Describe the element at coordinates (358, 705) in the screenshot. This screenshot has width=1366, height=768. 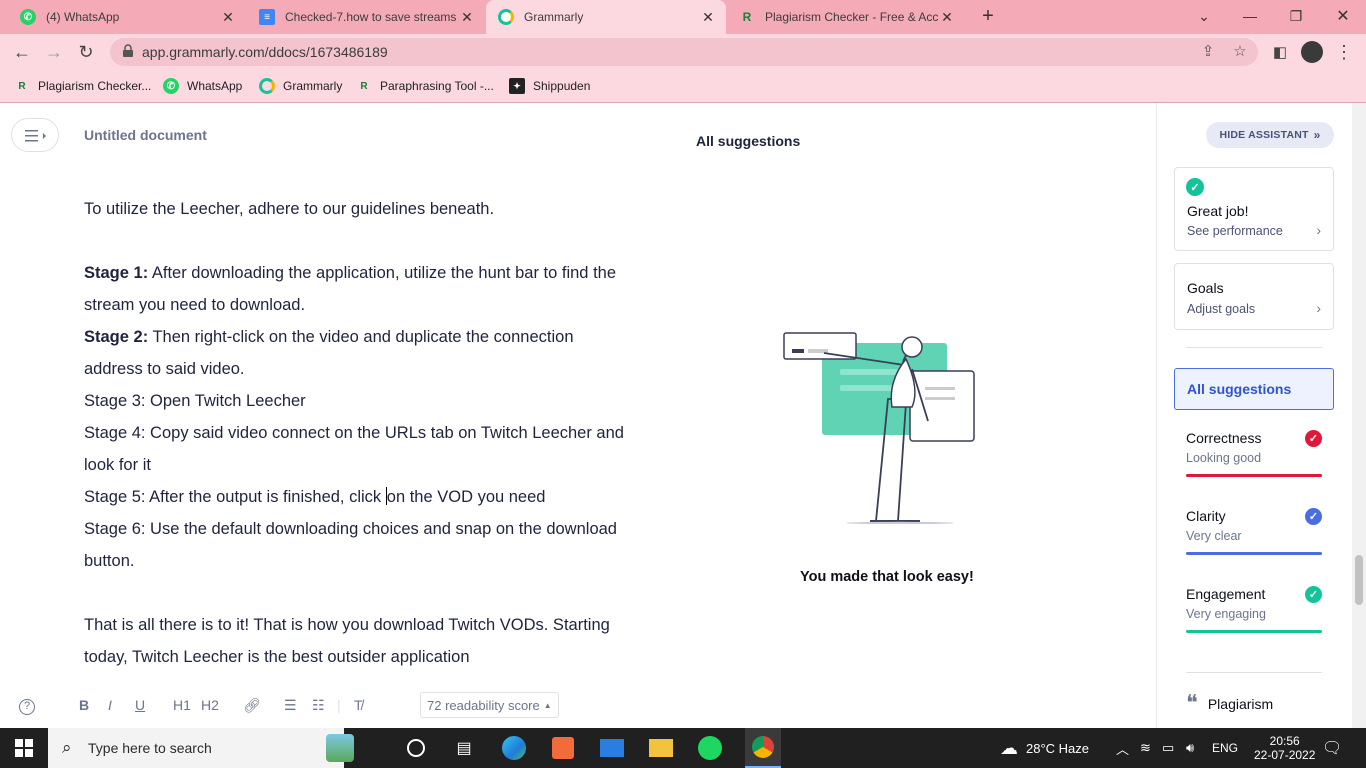
I see `clear-format-icon: T̸` at that location.